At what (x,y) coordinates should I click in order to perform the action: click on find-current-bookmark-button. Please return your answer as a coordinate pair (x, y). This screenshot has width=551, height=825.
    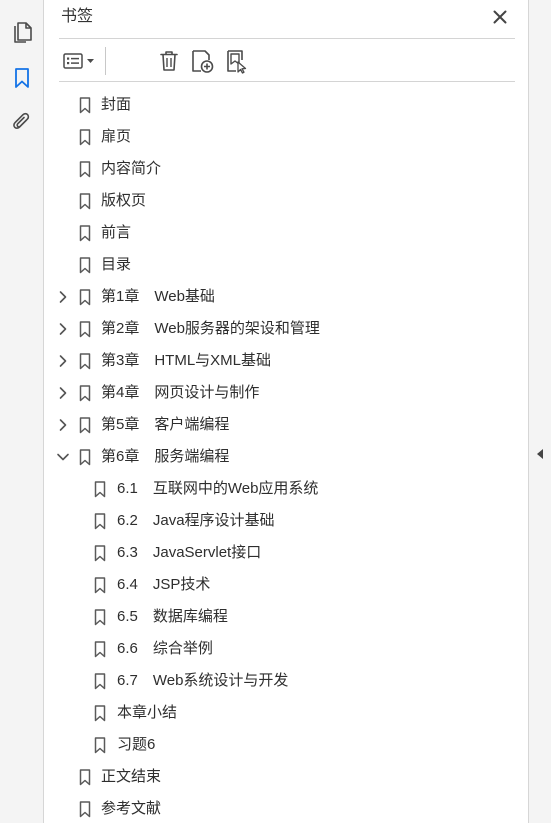
    Looking at the image, I should click on (237, 61).